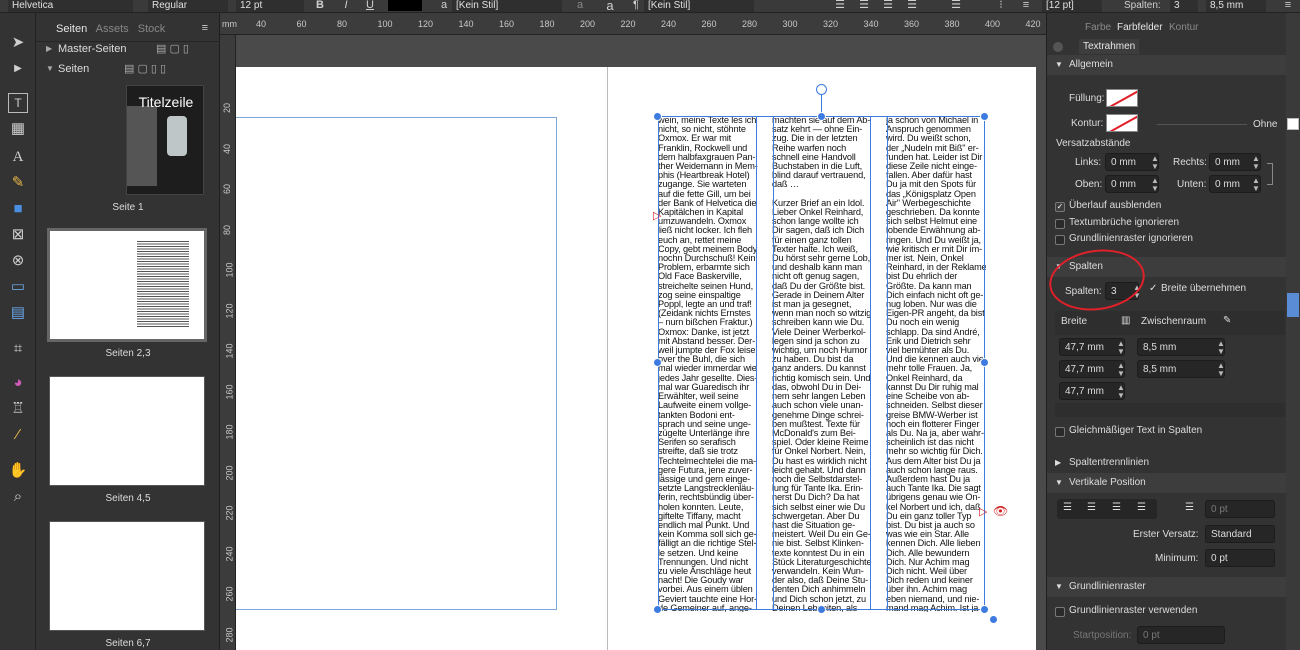 The height and width of the screenshot is (650, 1300). I want to click on character-style-select: [Kein Stil], so click(507, 6).